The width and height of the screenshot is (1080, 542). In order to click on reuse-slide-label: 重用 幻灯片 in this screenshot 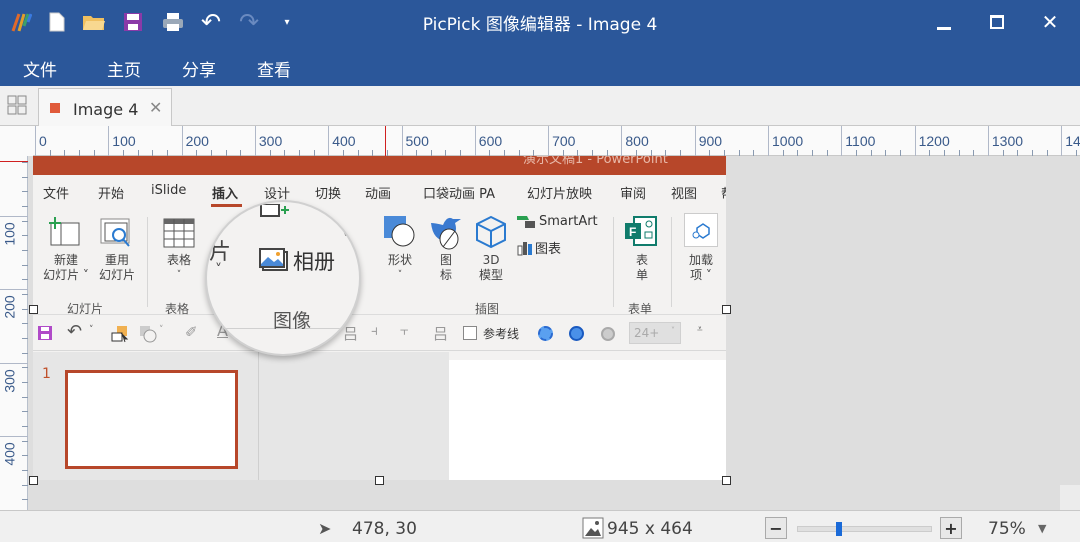, I will do `click(117, 268)`.